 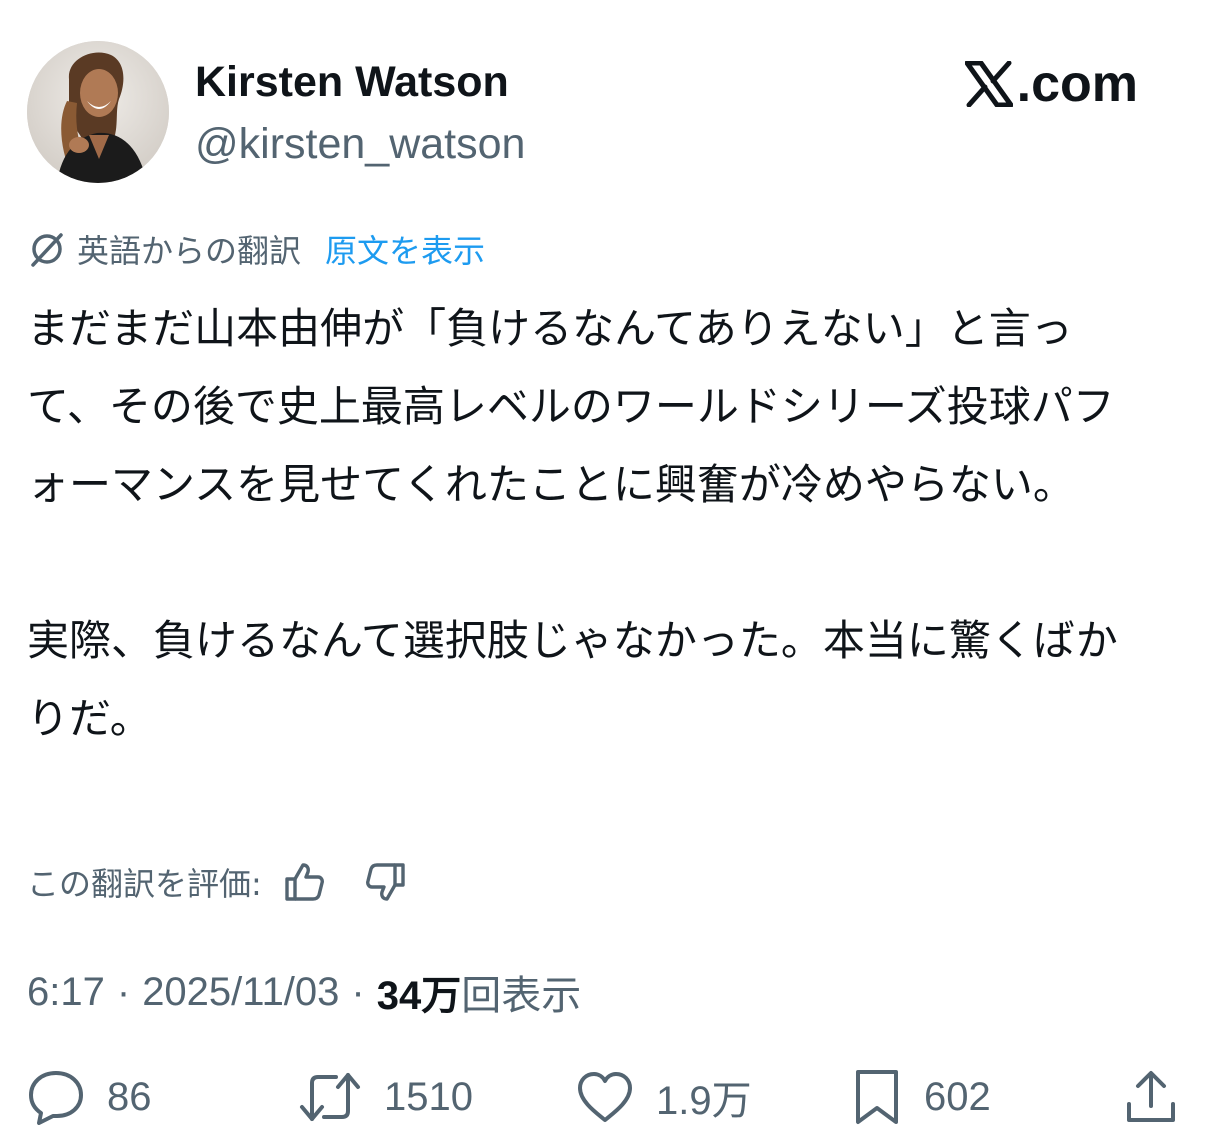 I want to click on views-label: 回表示, so click(x=521, y=996).